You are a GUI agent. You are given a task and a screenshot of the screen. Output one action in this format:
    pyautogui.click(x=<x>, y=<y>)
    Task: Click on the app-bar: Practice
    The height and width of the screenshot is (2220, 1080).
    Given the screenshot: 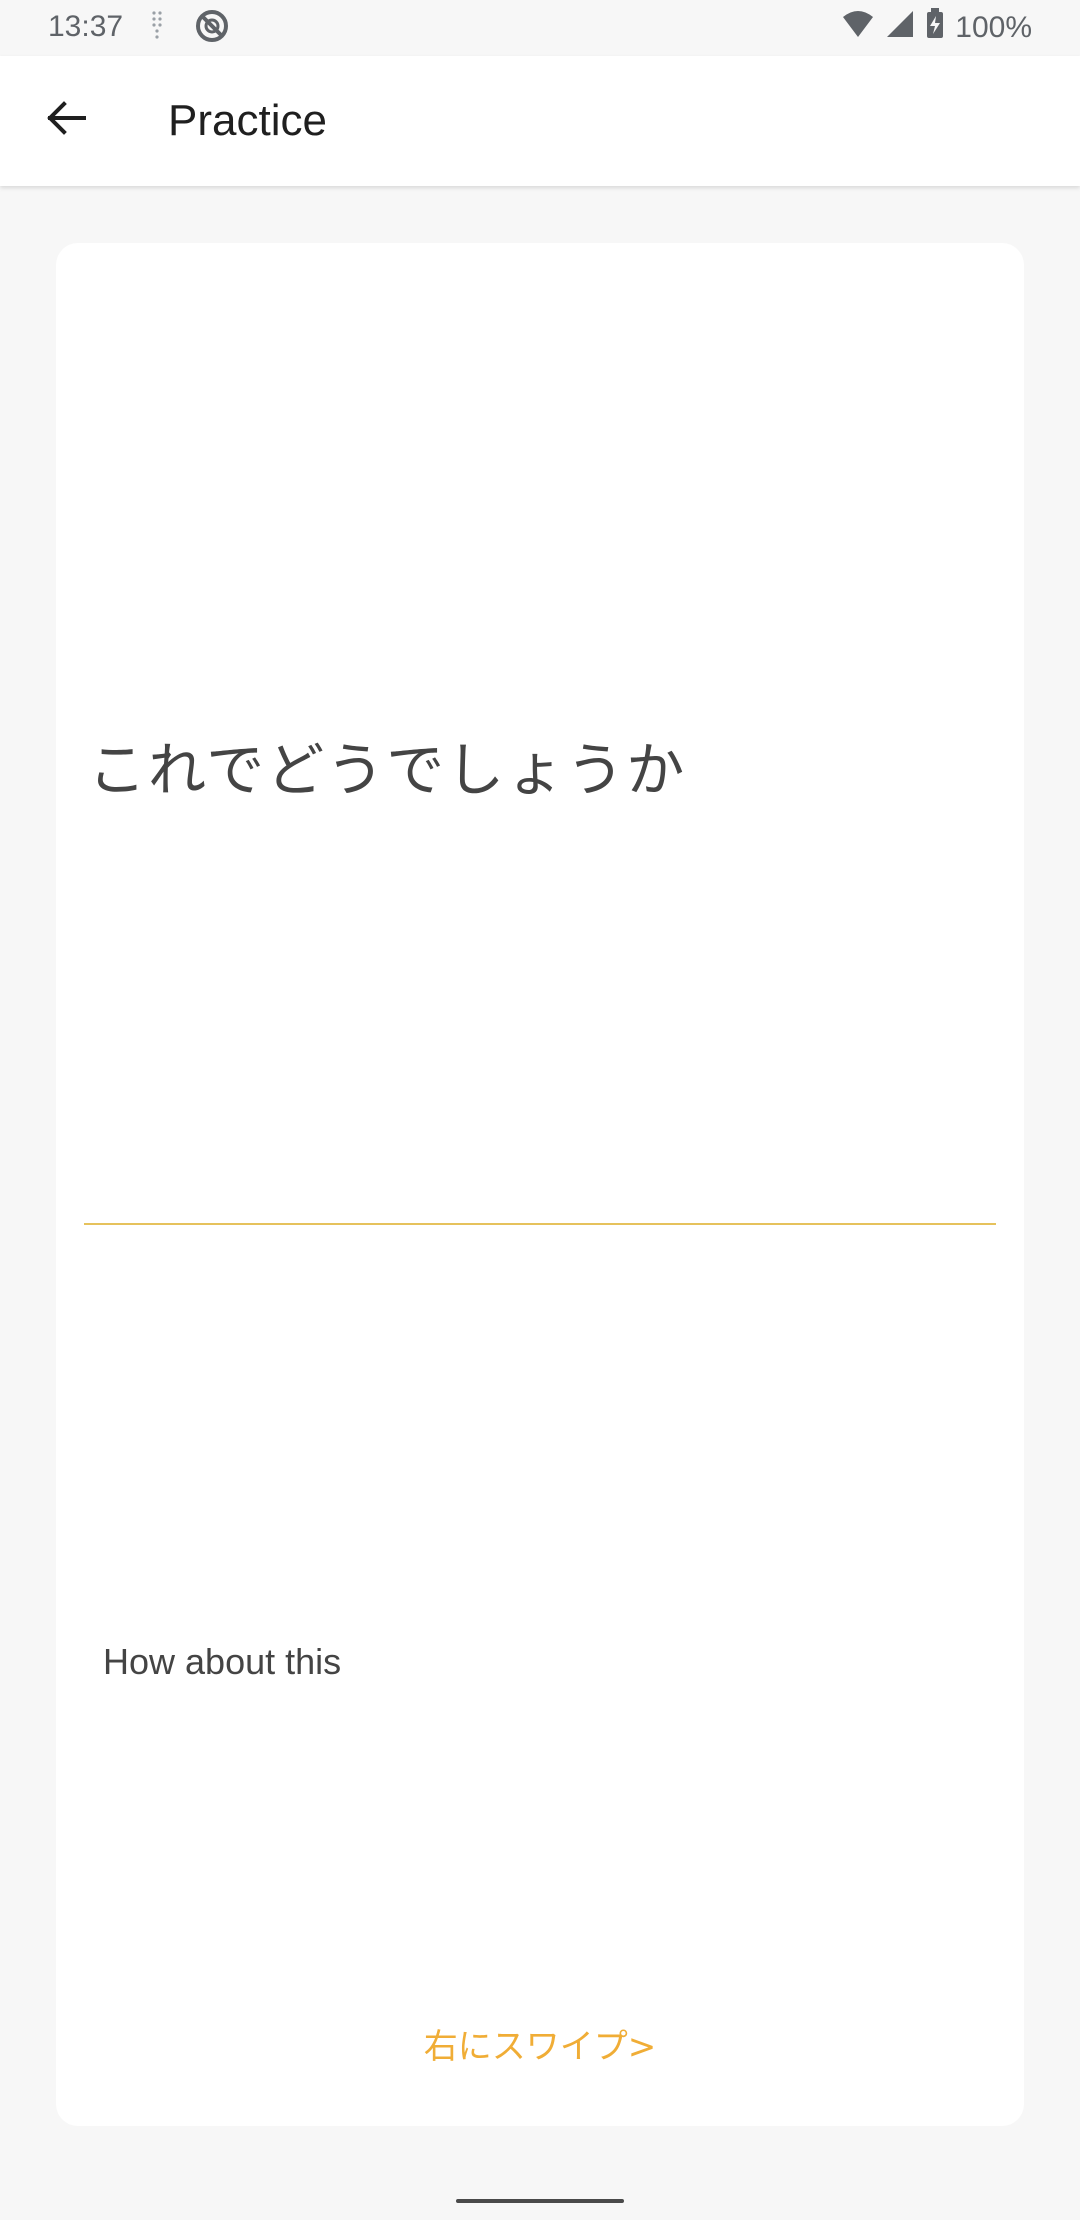 What is the action you would take?
    pyautogui.click(x=540, y=121)
    